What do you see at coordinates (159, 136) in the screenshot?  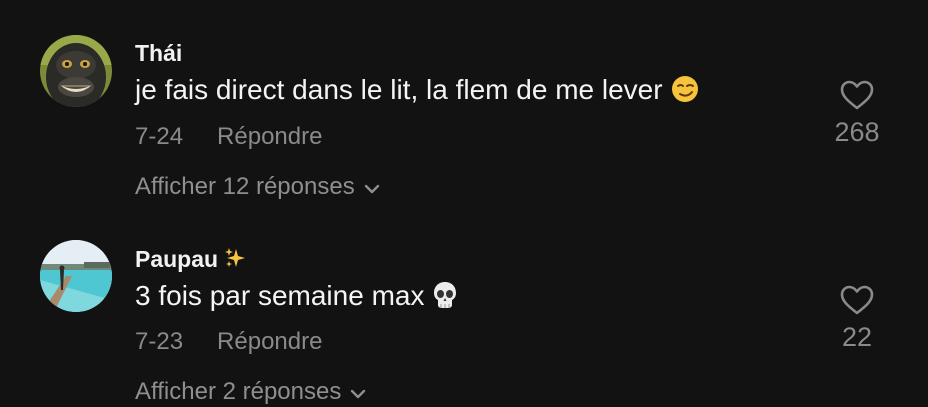 I see `comment-date: 7-24` at bounding box center [159, 136].